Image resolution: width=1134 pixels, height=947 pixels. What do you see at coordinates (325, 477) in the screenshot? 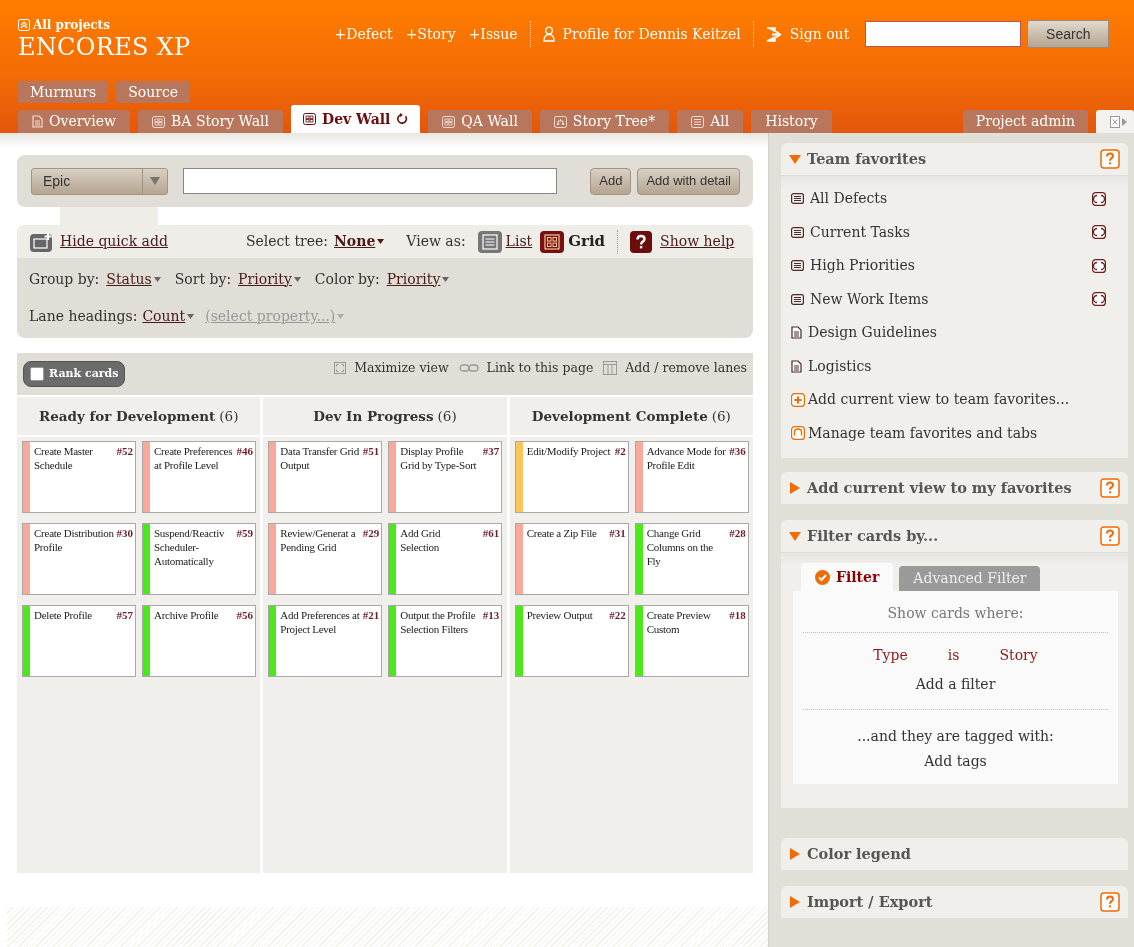
I see `story-card: Data Transfer Grid Output #51` at bounding box center [325, 477].